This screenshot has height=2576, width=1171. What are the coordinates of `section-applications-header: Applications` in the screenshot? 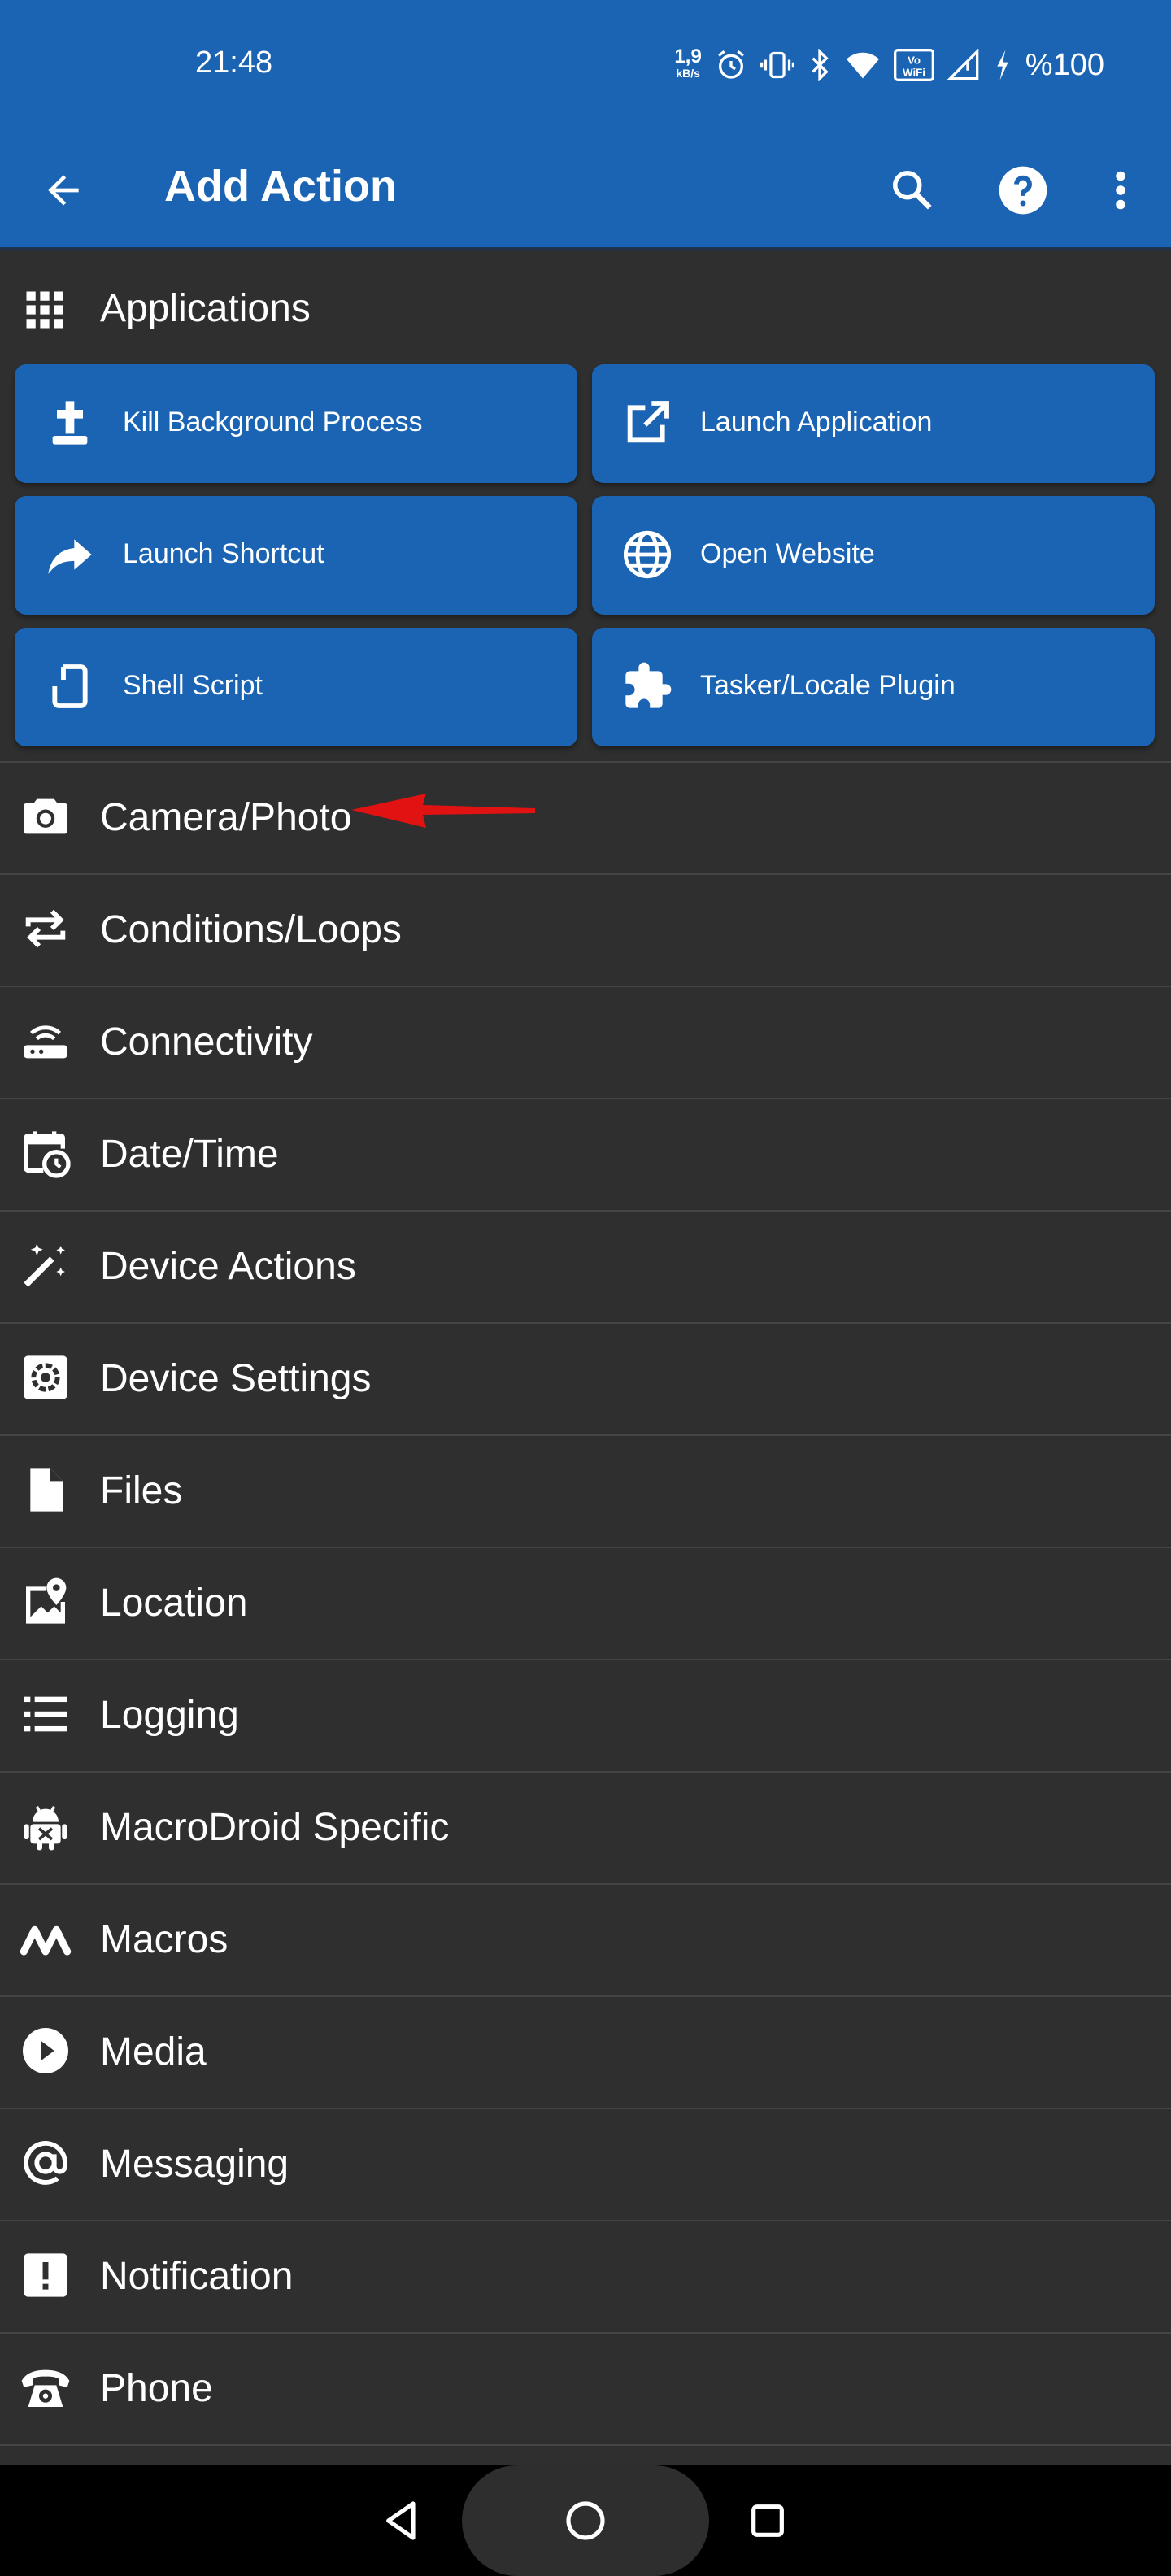 It's located at (585, 310).